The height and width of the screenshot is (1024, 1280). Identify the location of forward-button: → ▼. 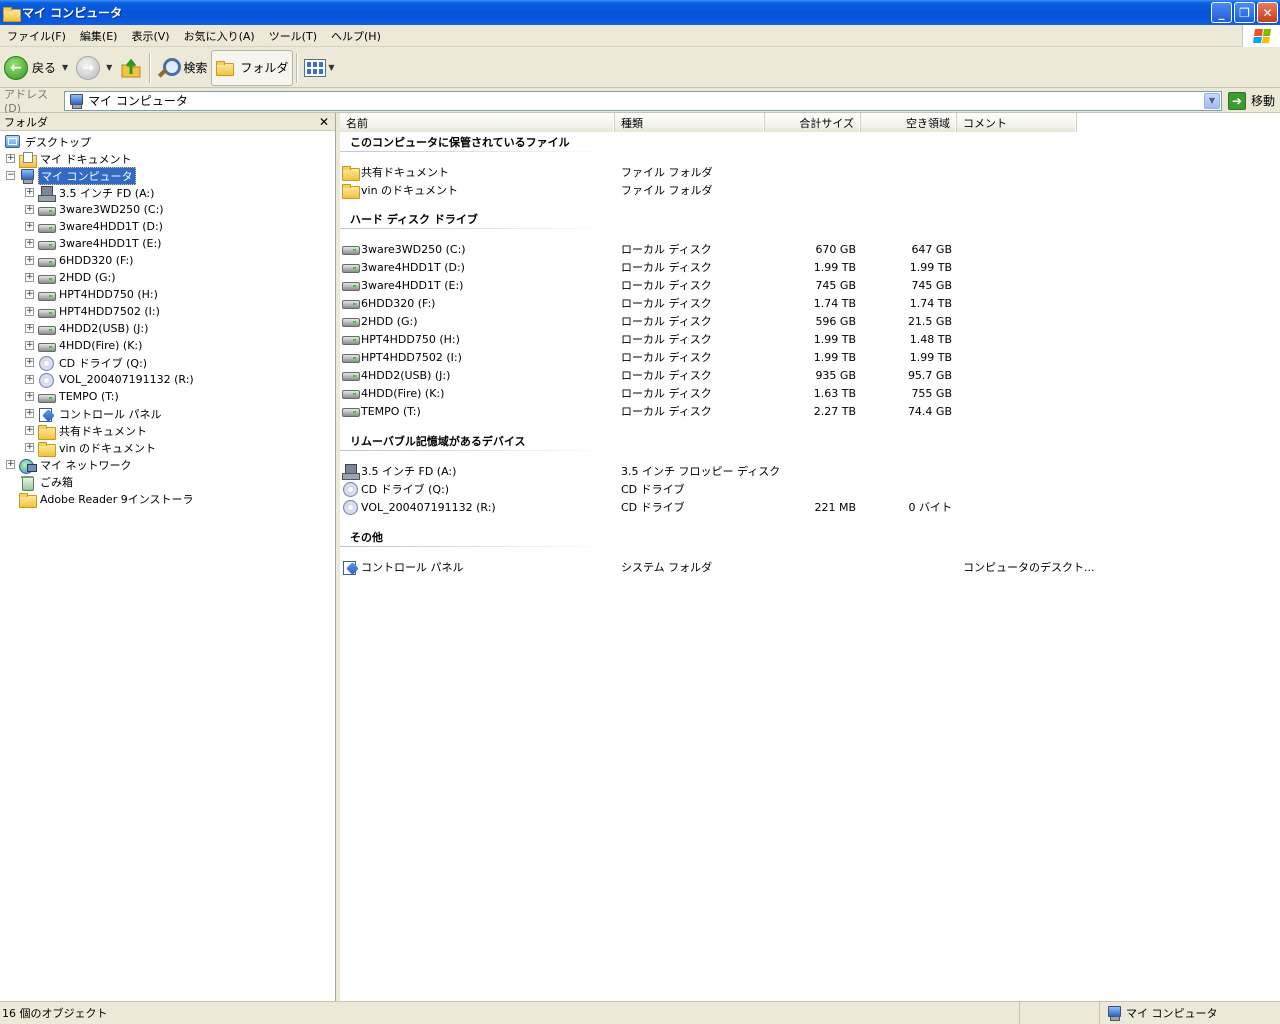
(94, 68).